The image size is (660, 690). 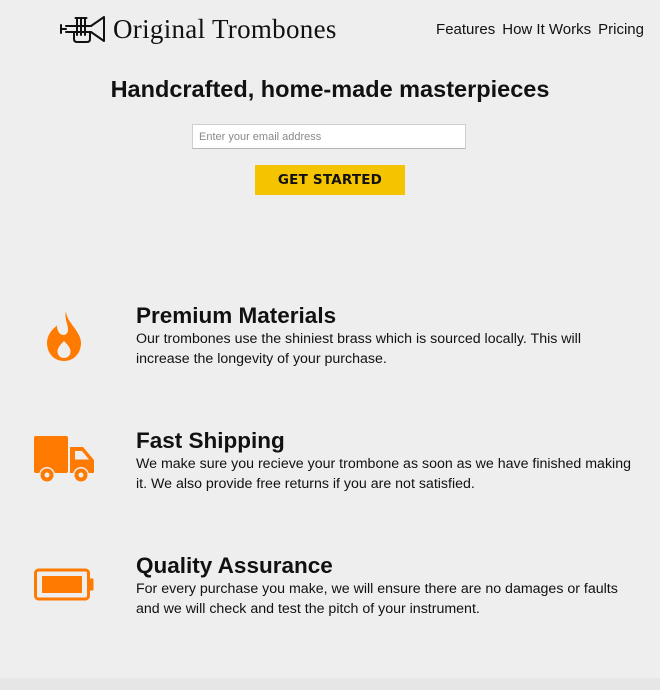 I want to click on nav-link-pricing: Pricing, so click(x=621, y=30).